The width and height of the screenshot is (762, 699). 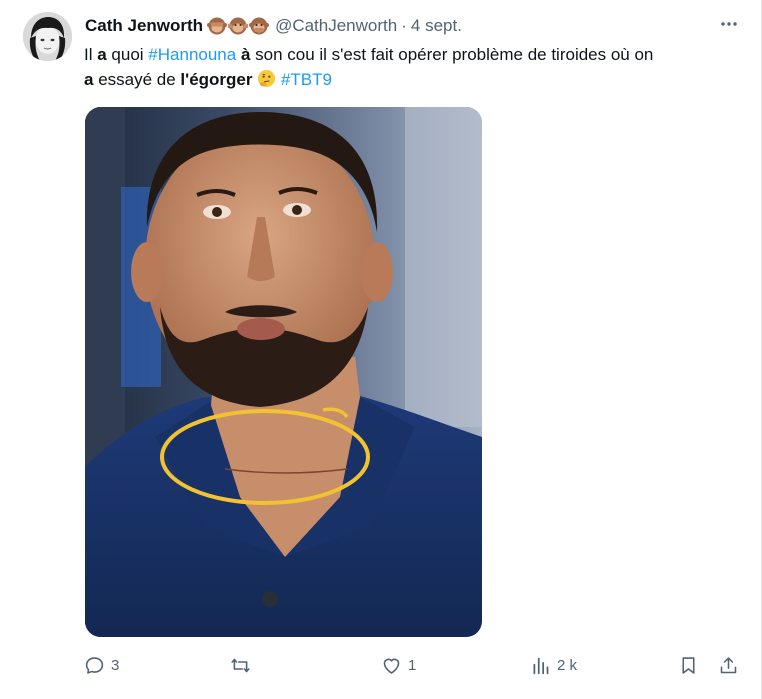 What do you see at coordinates (102, 54) in the screenshot?
I see `text-segment-bold: a` at bounding box center [102, 54].